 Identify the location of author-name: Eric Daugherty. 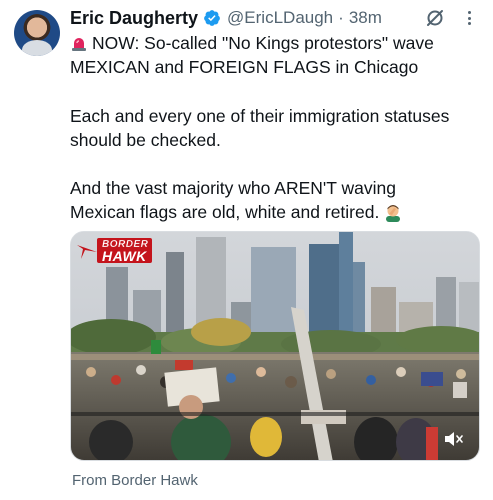
(134, 18).